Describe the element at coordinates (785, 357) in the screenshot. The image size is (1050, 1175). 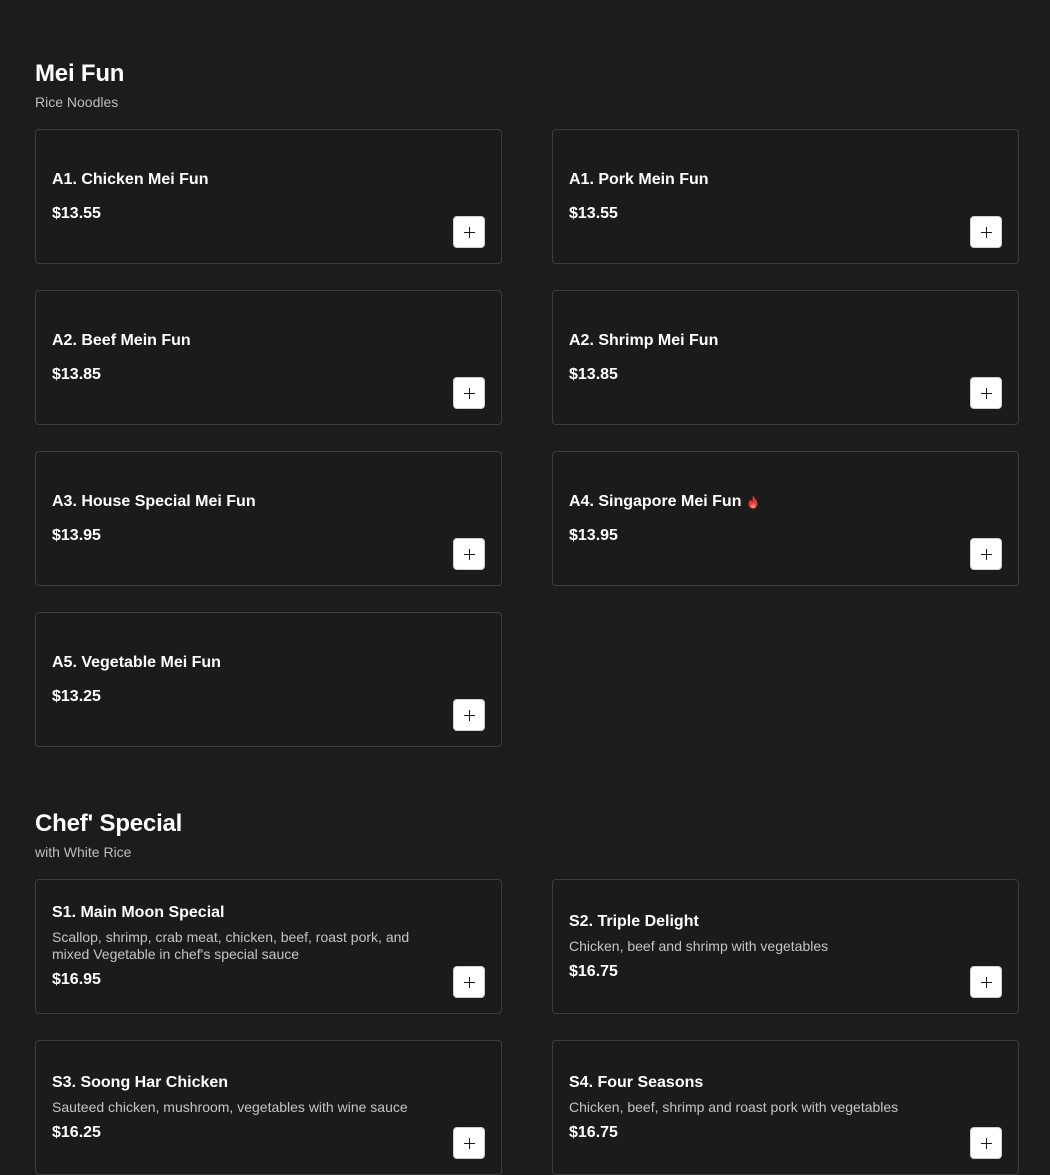
I see `menu-item-card: A2. Shrimp Mei Fun $13.85` at that location.